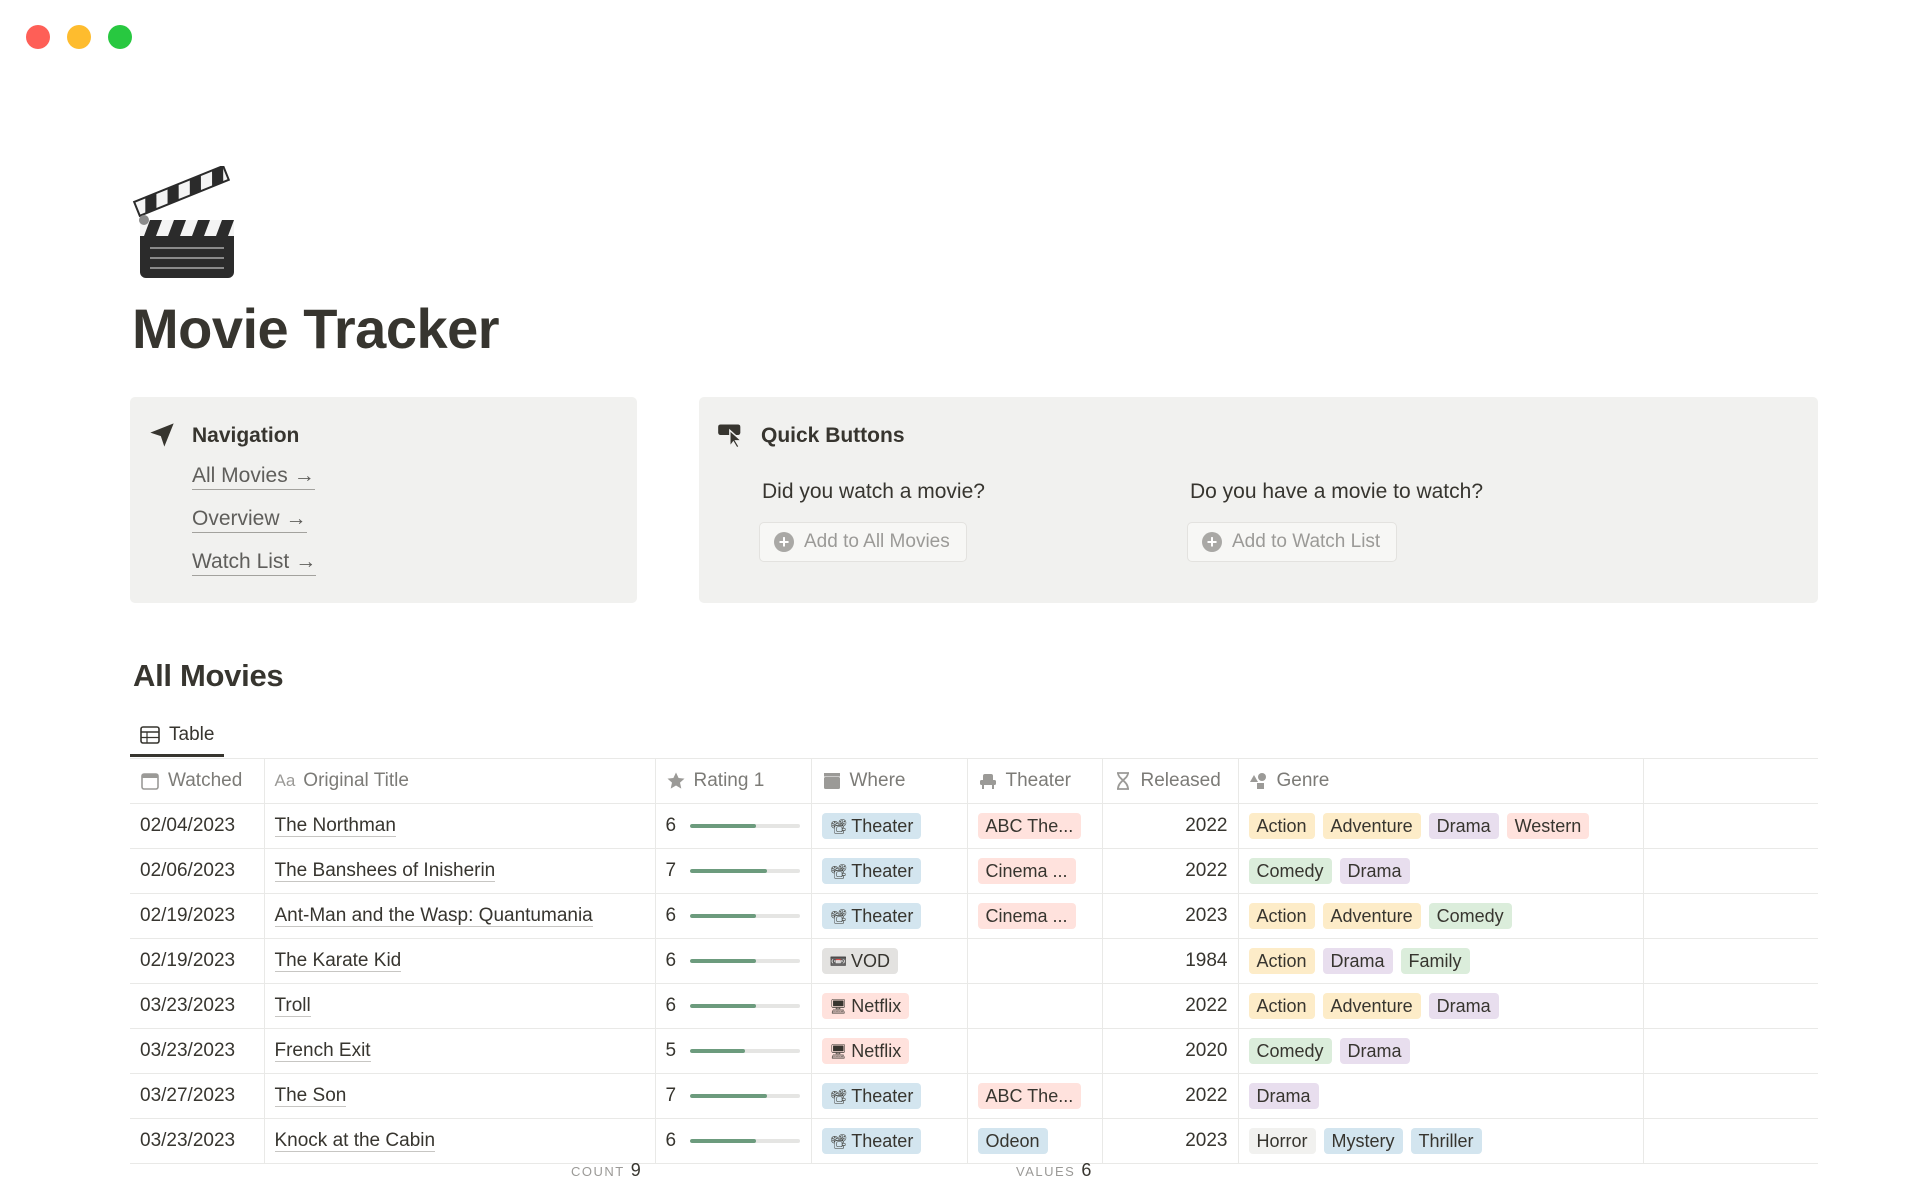  What do you see at coordinates (355, 1141) in the screenshot?
I see `movie-title: Knock at the Cabin` at bounding box center [355, 1141].